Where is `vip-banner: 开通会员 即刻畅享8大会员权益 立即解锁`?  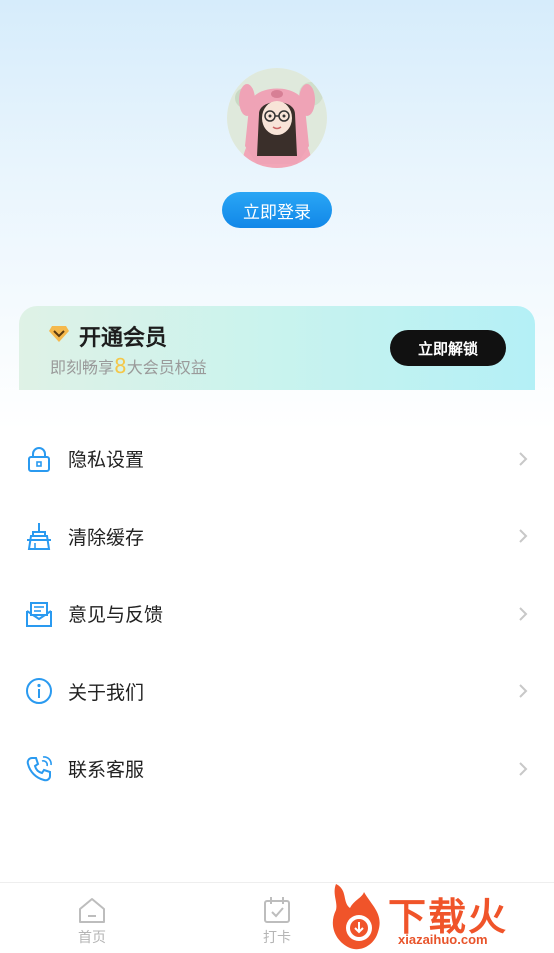 vip-banner: 开通会员 即刻畅享8大会员权益 立即解锁 is located at coordinates (277, 348).